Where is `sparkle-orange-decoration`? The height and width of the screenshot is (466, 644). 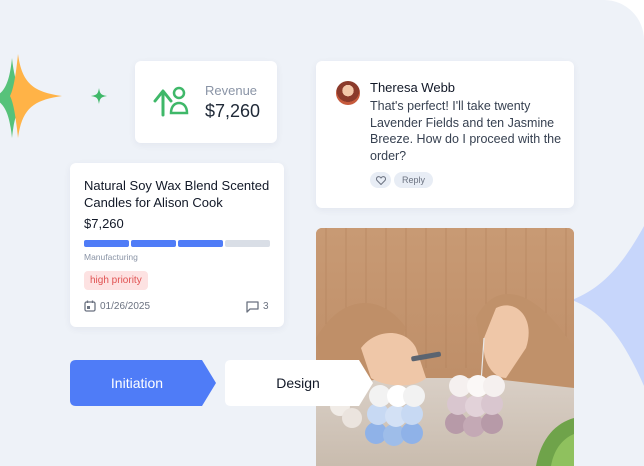
sparkle-orange-decoration is located at coordinates (36, 96).